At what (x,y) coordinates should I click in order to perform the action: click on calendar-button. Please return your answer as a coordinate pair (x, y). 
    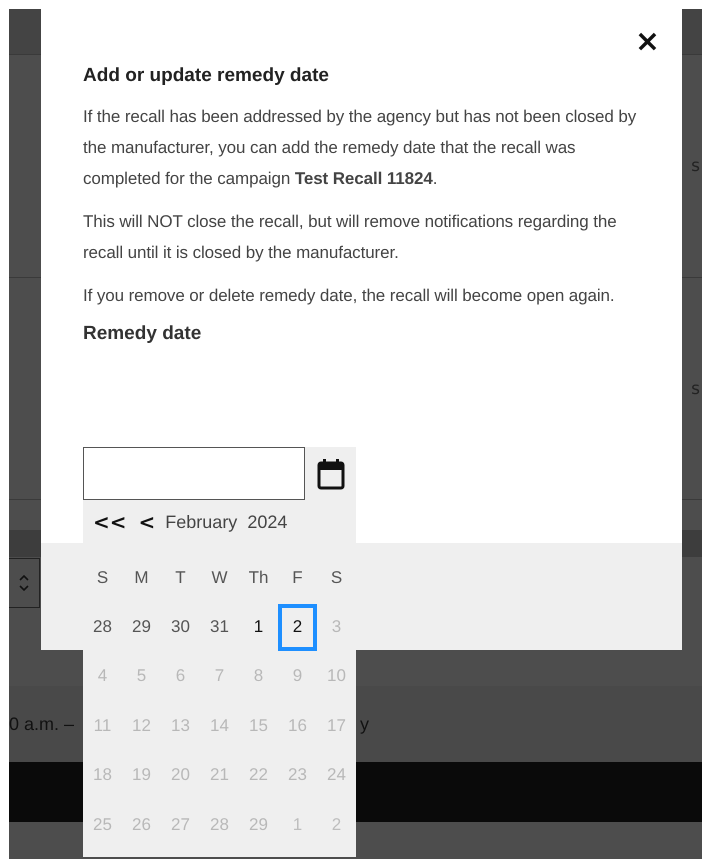
    Looking at the image, I should click on (330, 473).